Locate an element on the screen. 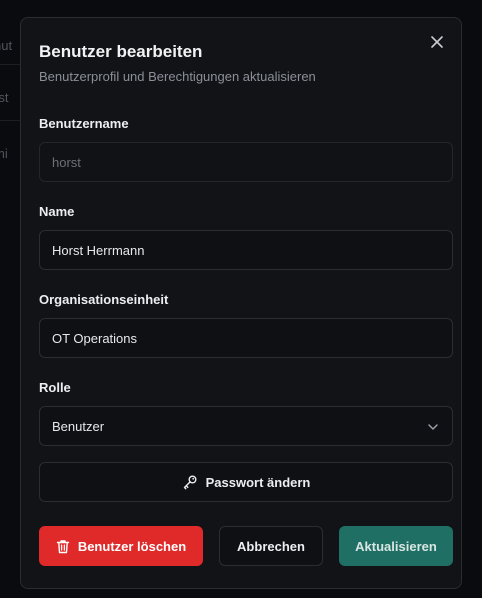 Image resolution: width=482 pixels, height=598 pixels. org-unit-field: OT Operations is located at coordinates (246, 338).